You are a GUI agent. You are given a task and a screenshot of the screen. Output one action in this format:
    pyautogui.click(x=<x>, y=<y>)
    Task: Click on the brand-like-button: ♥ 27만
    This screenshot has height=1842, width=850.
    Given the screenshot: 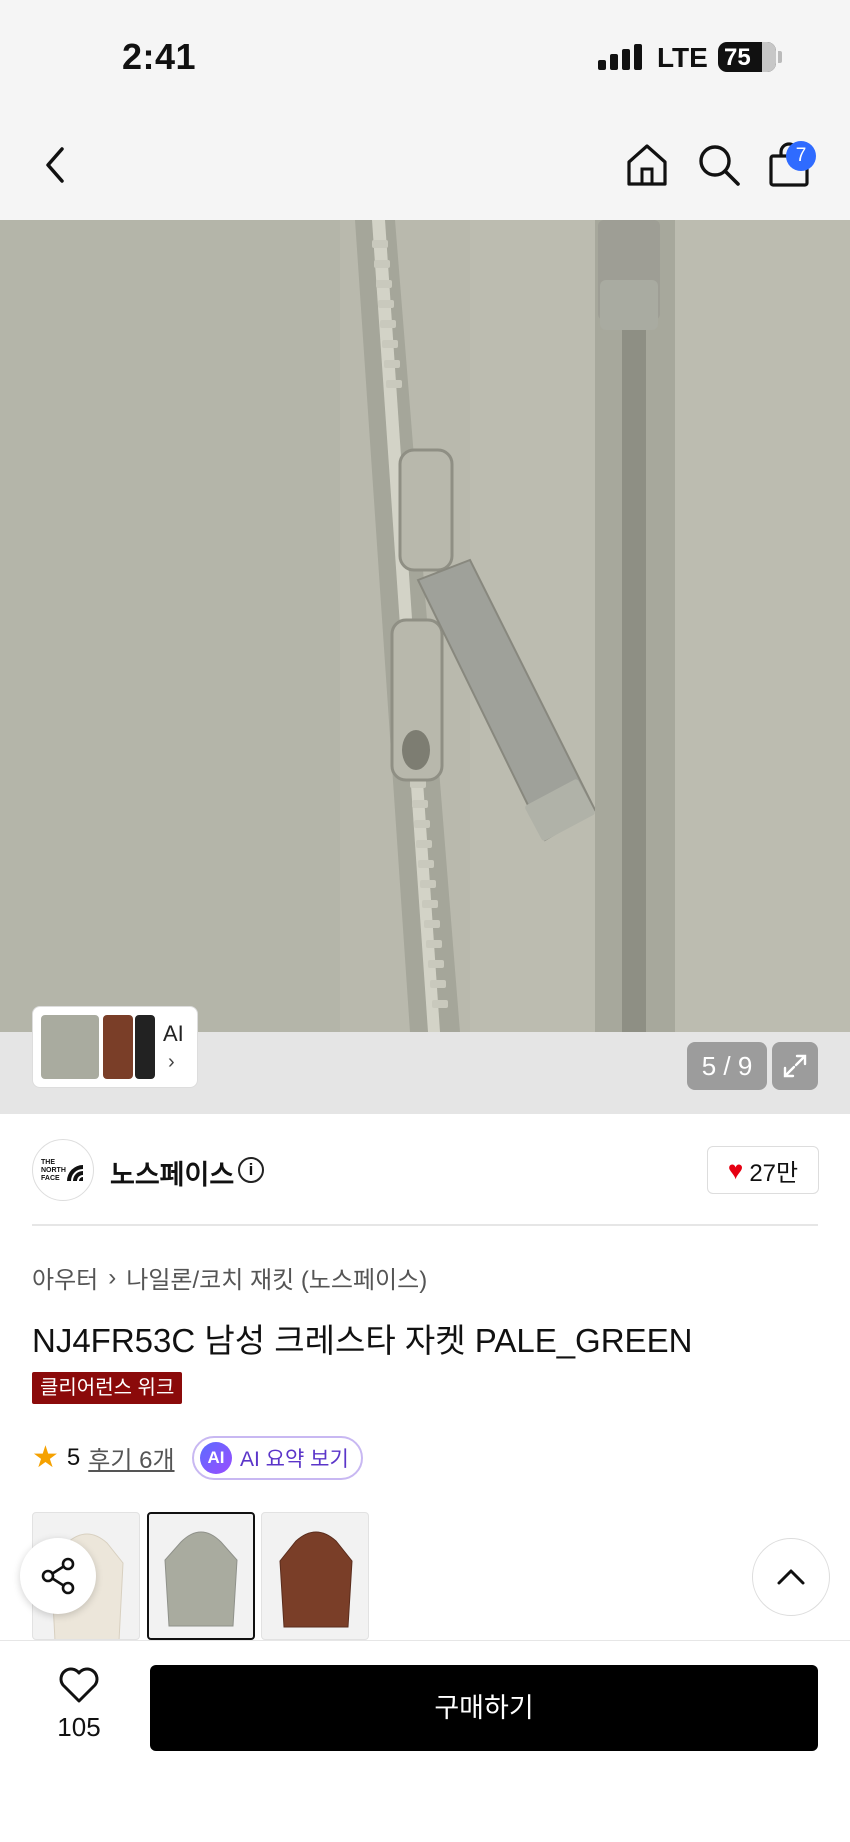 What is the action you would take?
    pyautogui.click(x=763, y=1170)
    